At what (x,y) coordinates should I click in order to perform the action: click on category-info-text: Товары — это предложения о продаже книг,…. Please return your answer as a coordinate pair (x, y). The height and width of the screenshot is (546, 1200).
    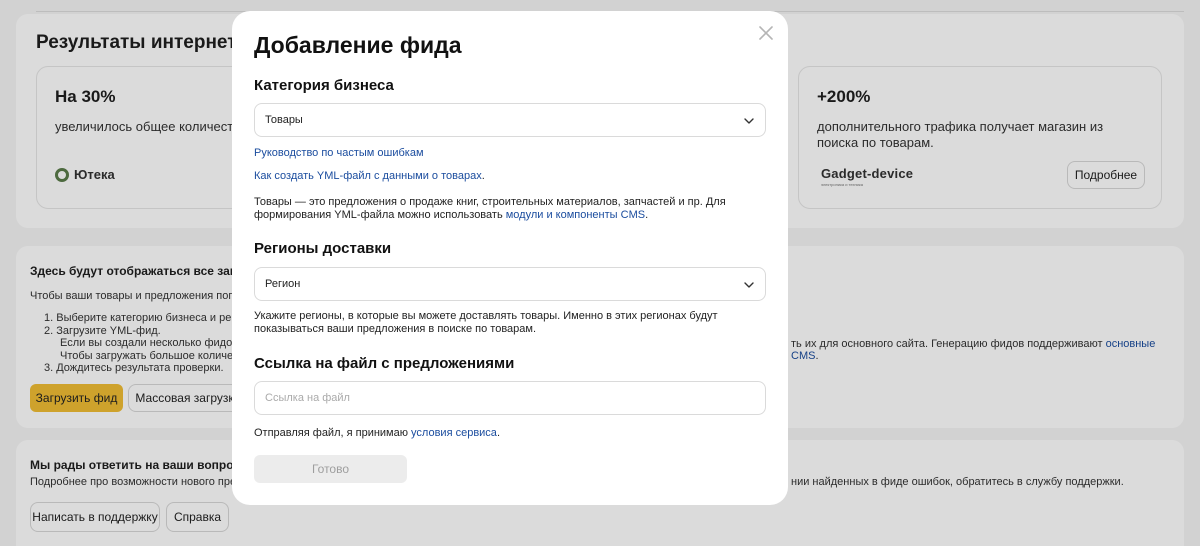
    Looking at the image, I should click on (490, 208).